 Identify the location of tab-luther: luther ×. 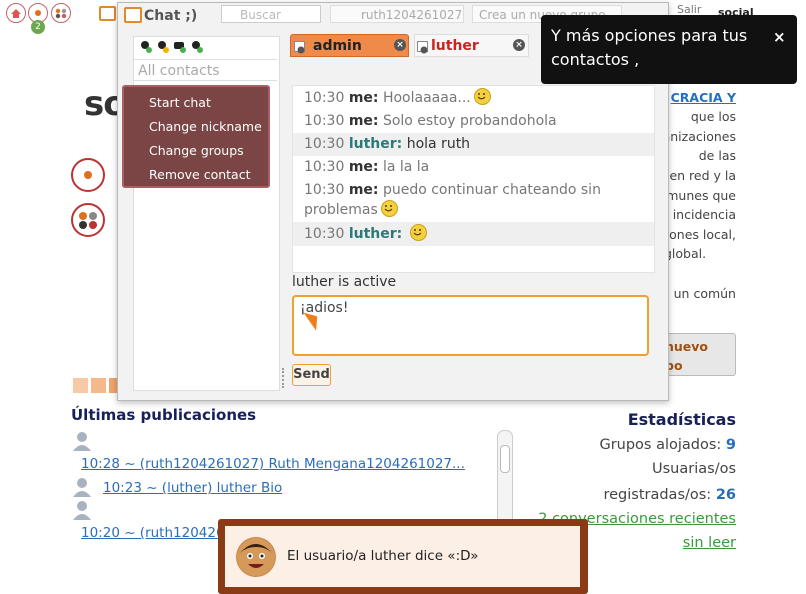
(471, 45).